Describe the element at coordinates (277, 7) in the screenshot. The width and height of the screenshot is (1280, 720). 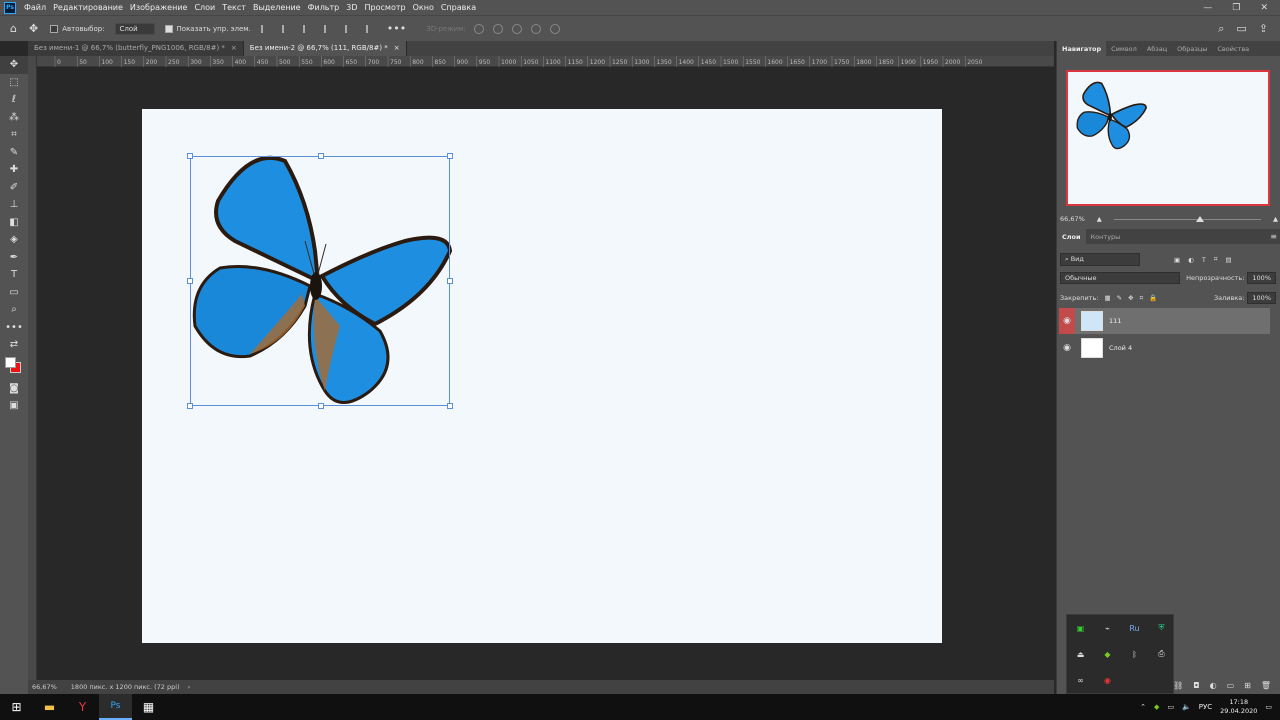
I see `menu-select: Выделение` at that location.